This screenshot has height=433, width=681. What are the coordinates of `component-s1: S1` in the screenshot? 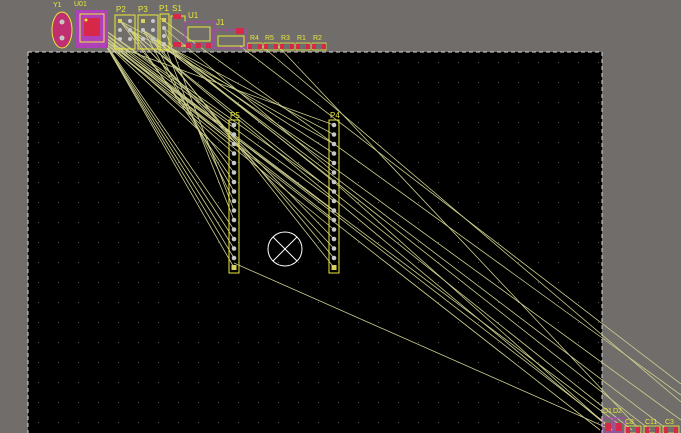 It's located at (178, 25).